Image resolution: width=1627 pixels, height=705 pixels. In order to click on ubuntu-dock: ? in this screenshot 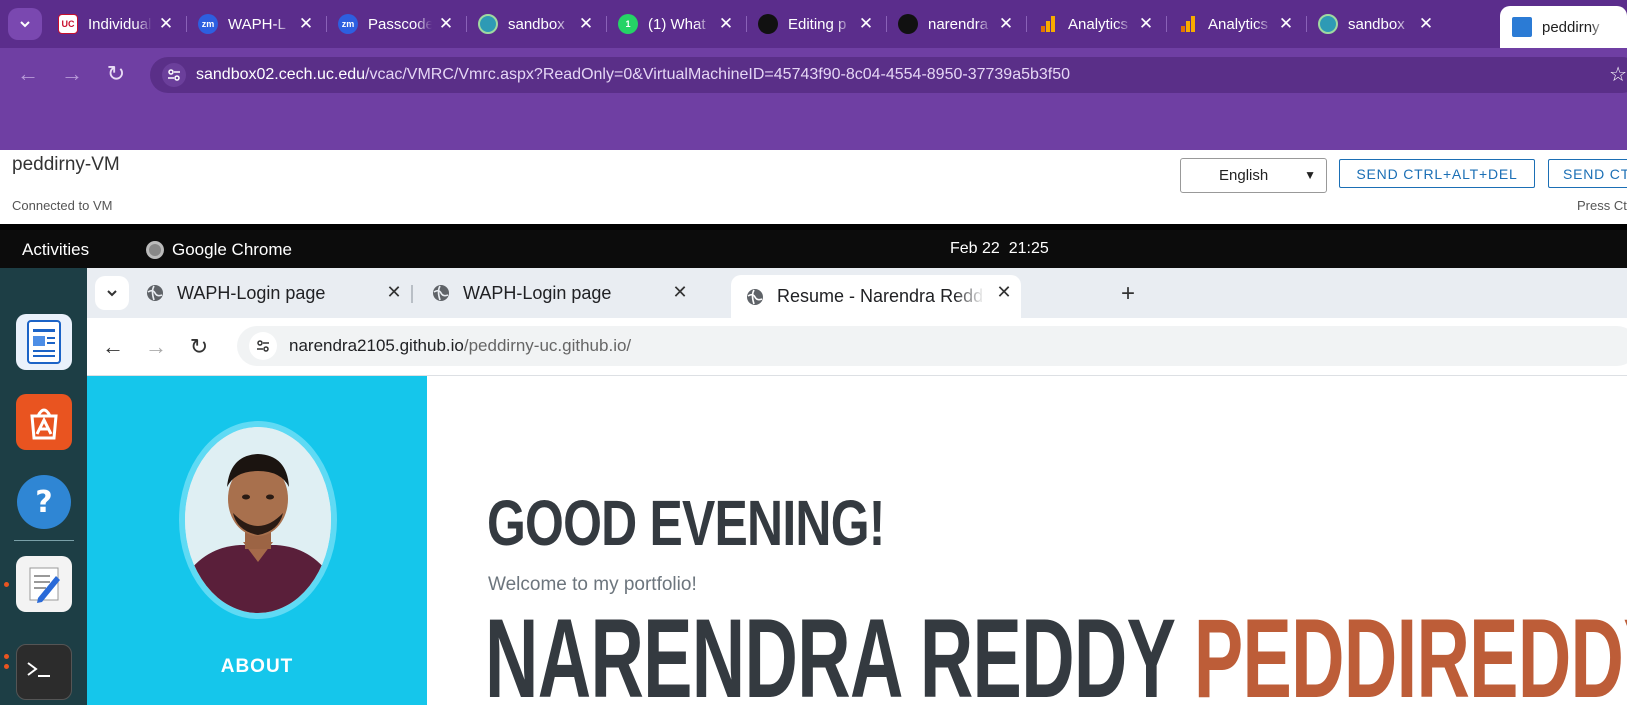, I will do `click(43, 486)`.